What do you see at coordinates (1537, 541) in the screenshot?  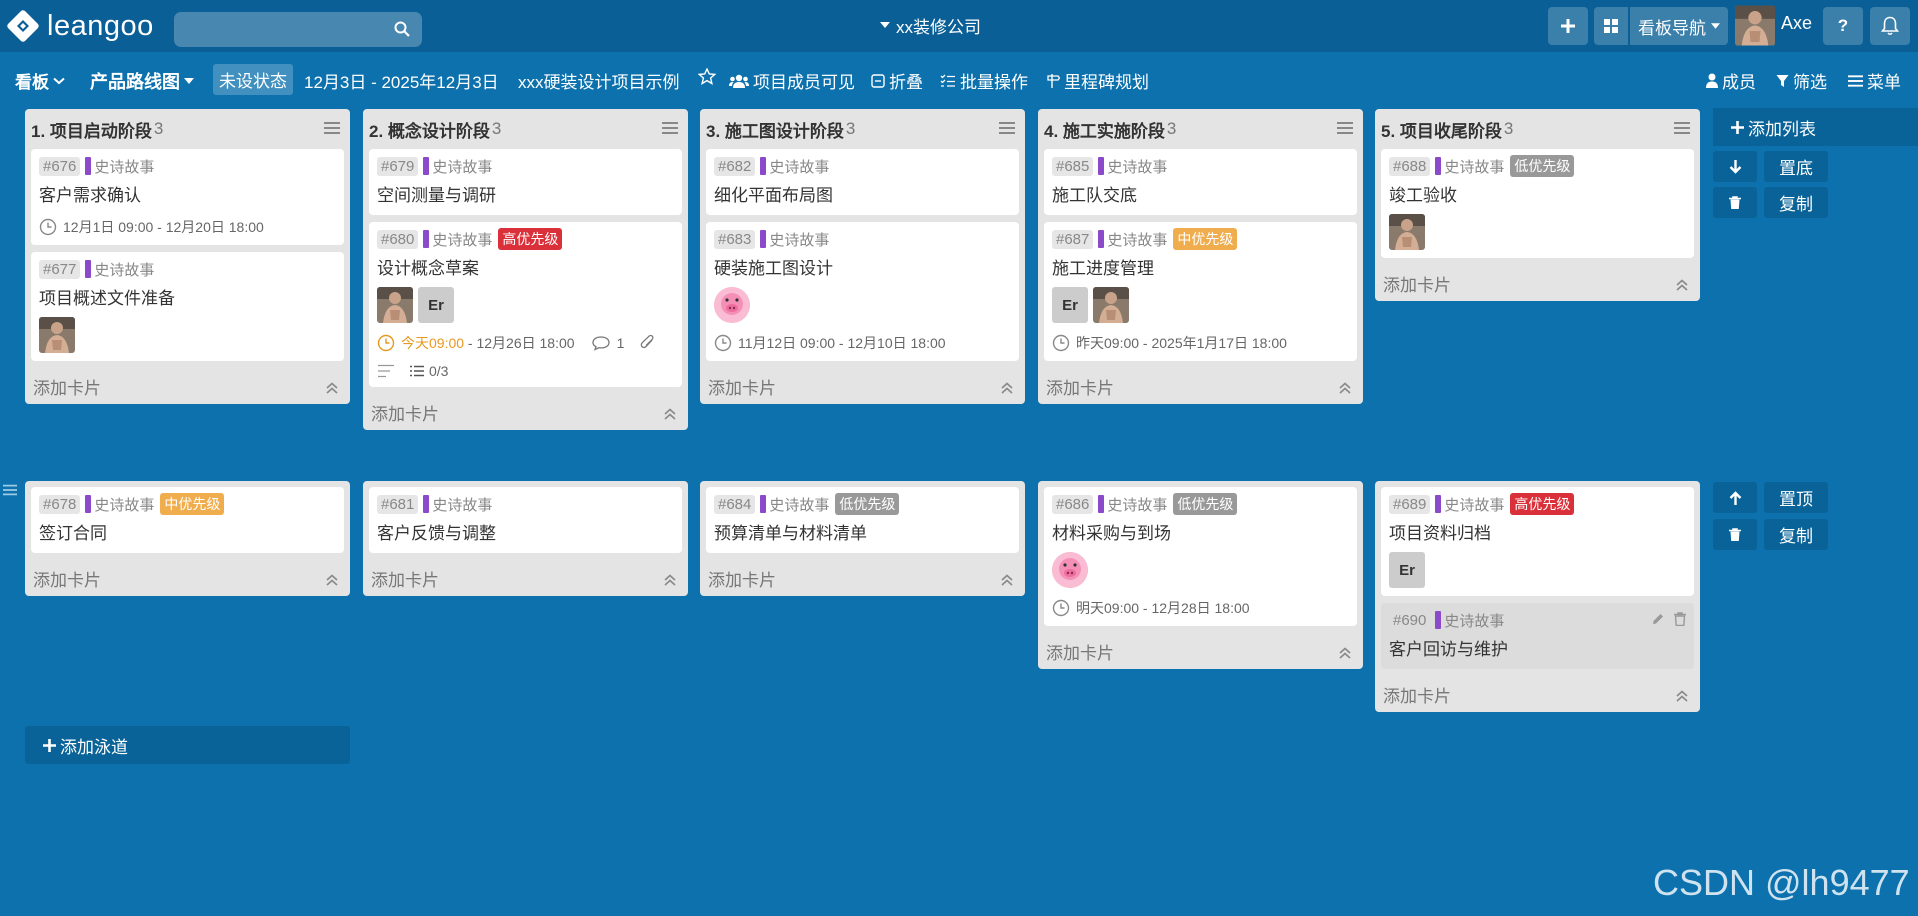 I see `card: #689 史诗故事 高优先级 项目资料归档 Er` at bounding box center [1537, 541].